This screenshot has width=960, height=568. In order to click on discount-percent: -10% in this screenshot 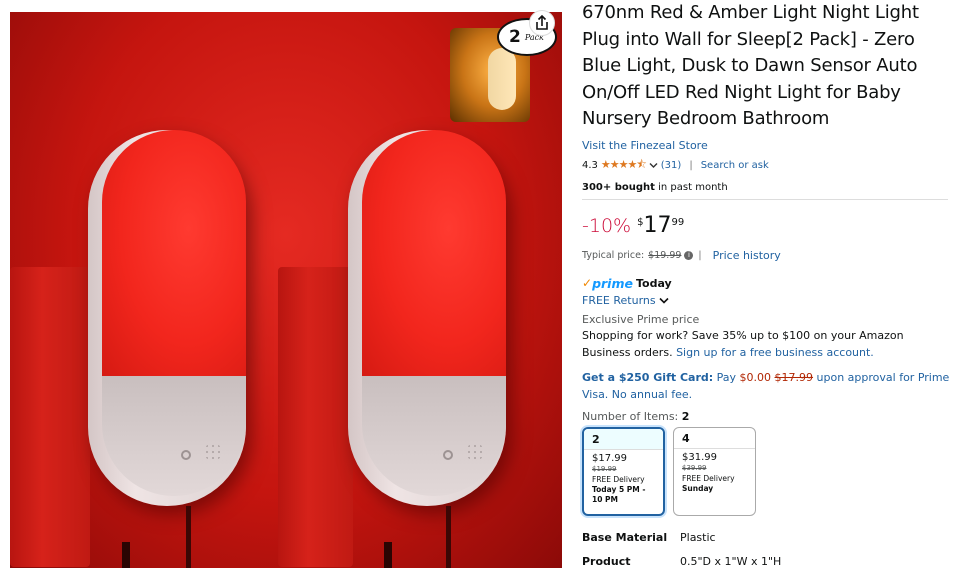, I will do `click(607, 225)`.